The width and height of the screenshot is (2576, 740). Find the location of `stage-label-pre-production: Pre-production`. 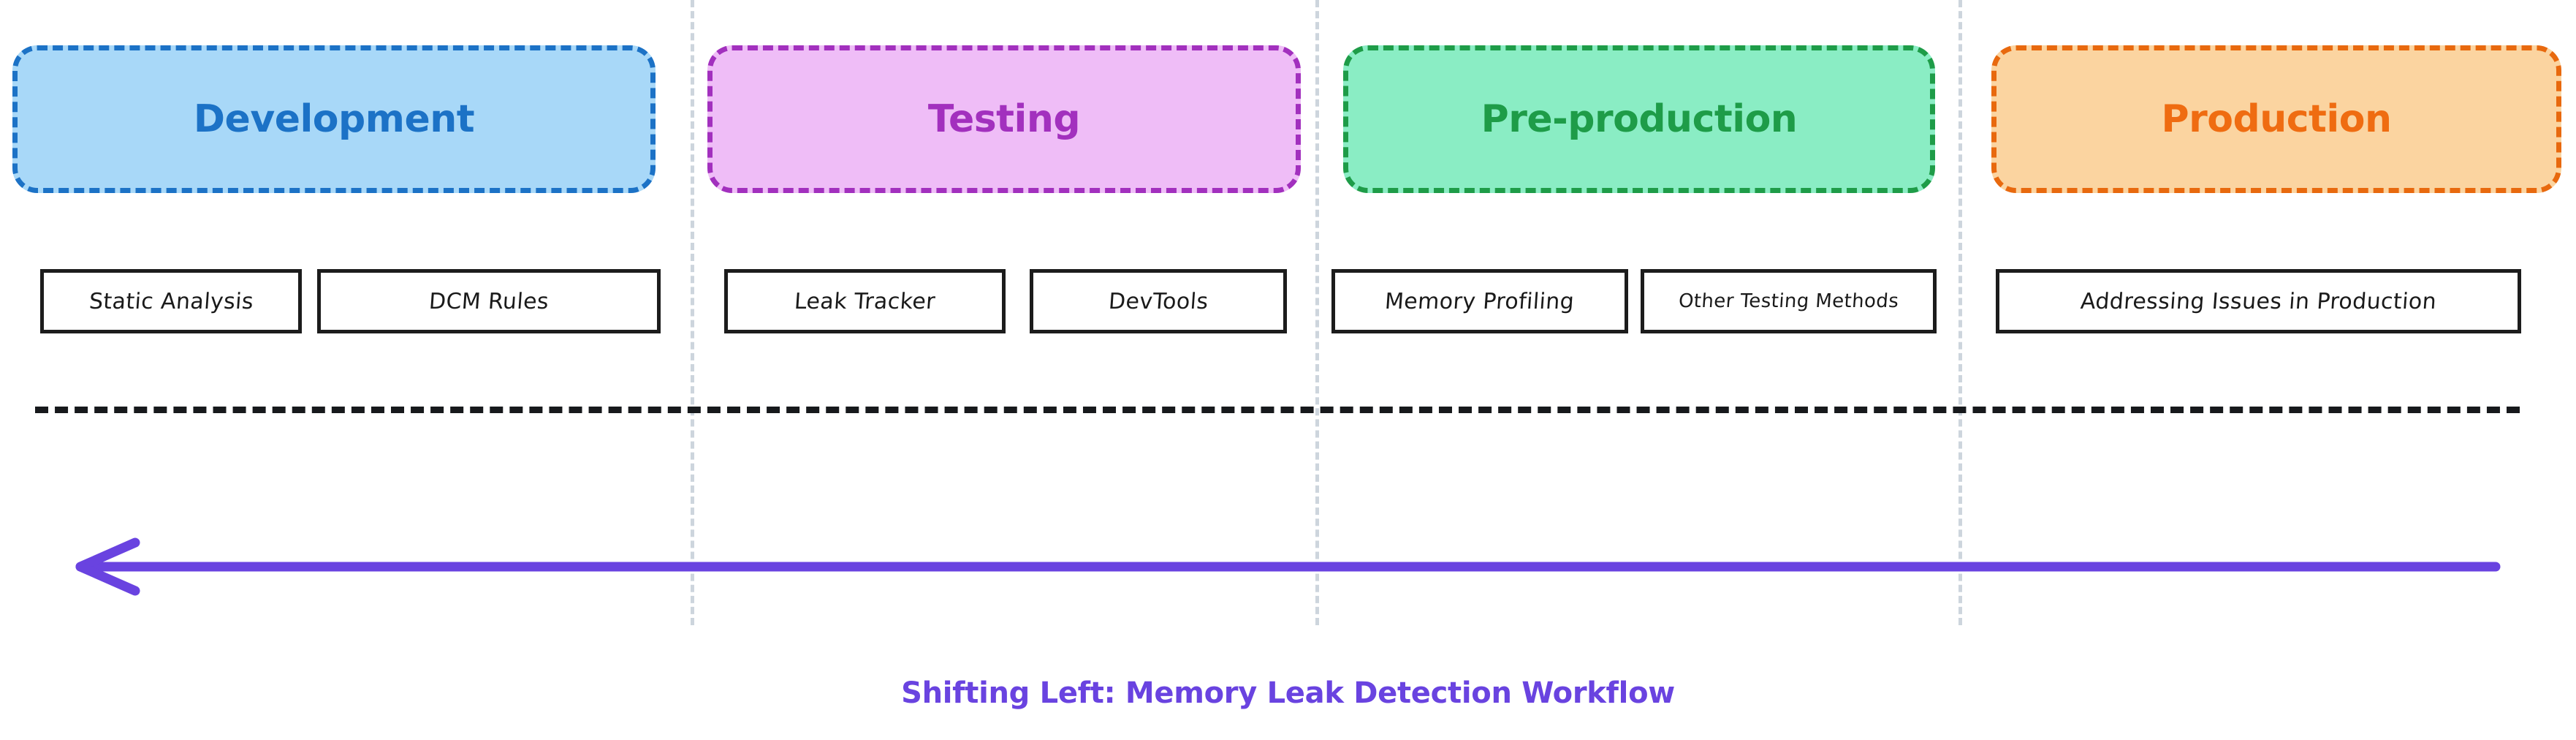

stage-label-pre-production: Pre-production is located at coordinates (1639, 119).